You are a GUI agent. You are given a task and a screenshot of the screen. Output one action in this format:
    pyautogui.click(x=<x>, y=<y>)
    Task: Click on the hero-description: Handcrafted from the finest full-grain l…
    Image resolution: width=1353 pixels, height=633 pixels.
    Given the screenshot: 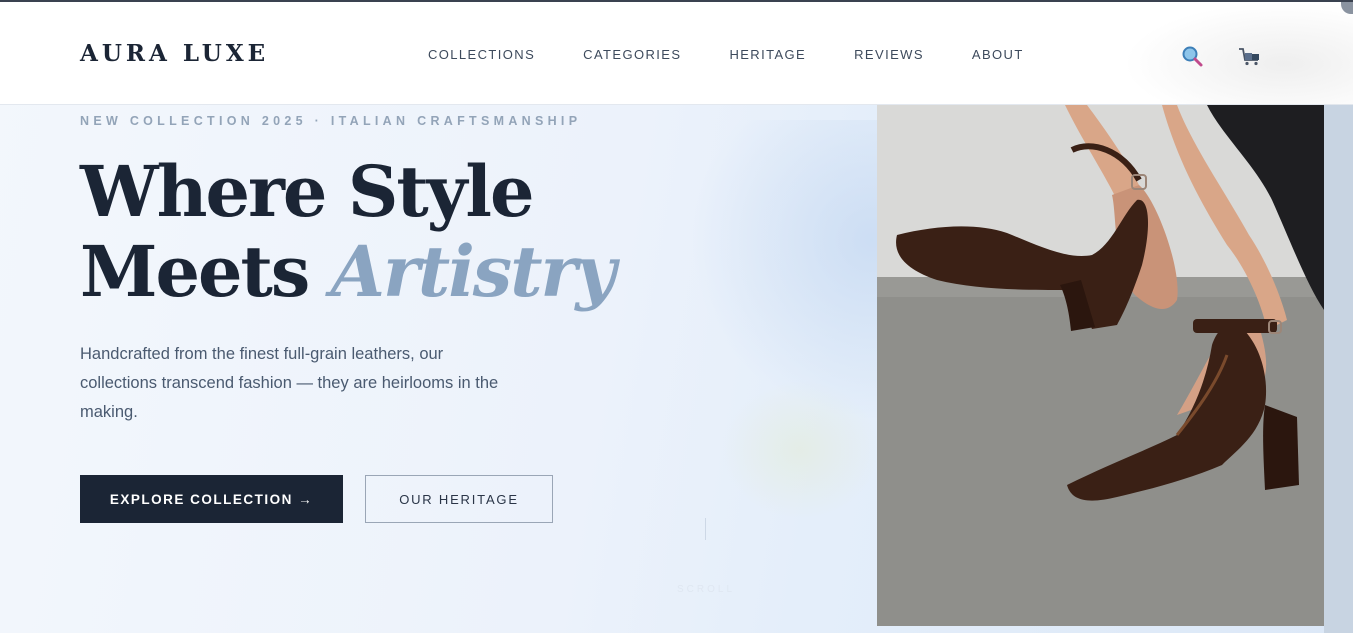 What is the action you would take?
    pyautogui.click(x=289, y=383)
    